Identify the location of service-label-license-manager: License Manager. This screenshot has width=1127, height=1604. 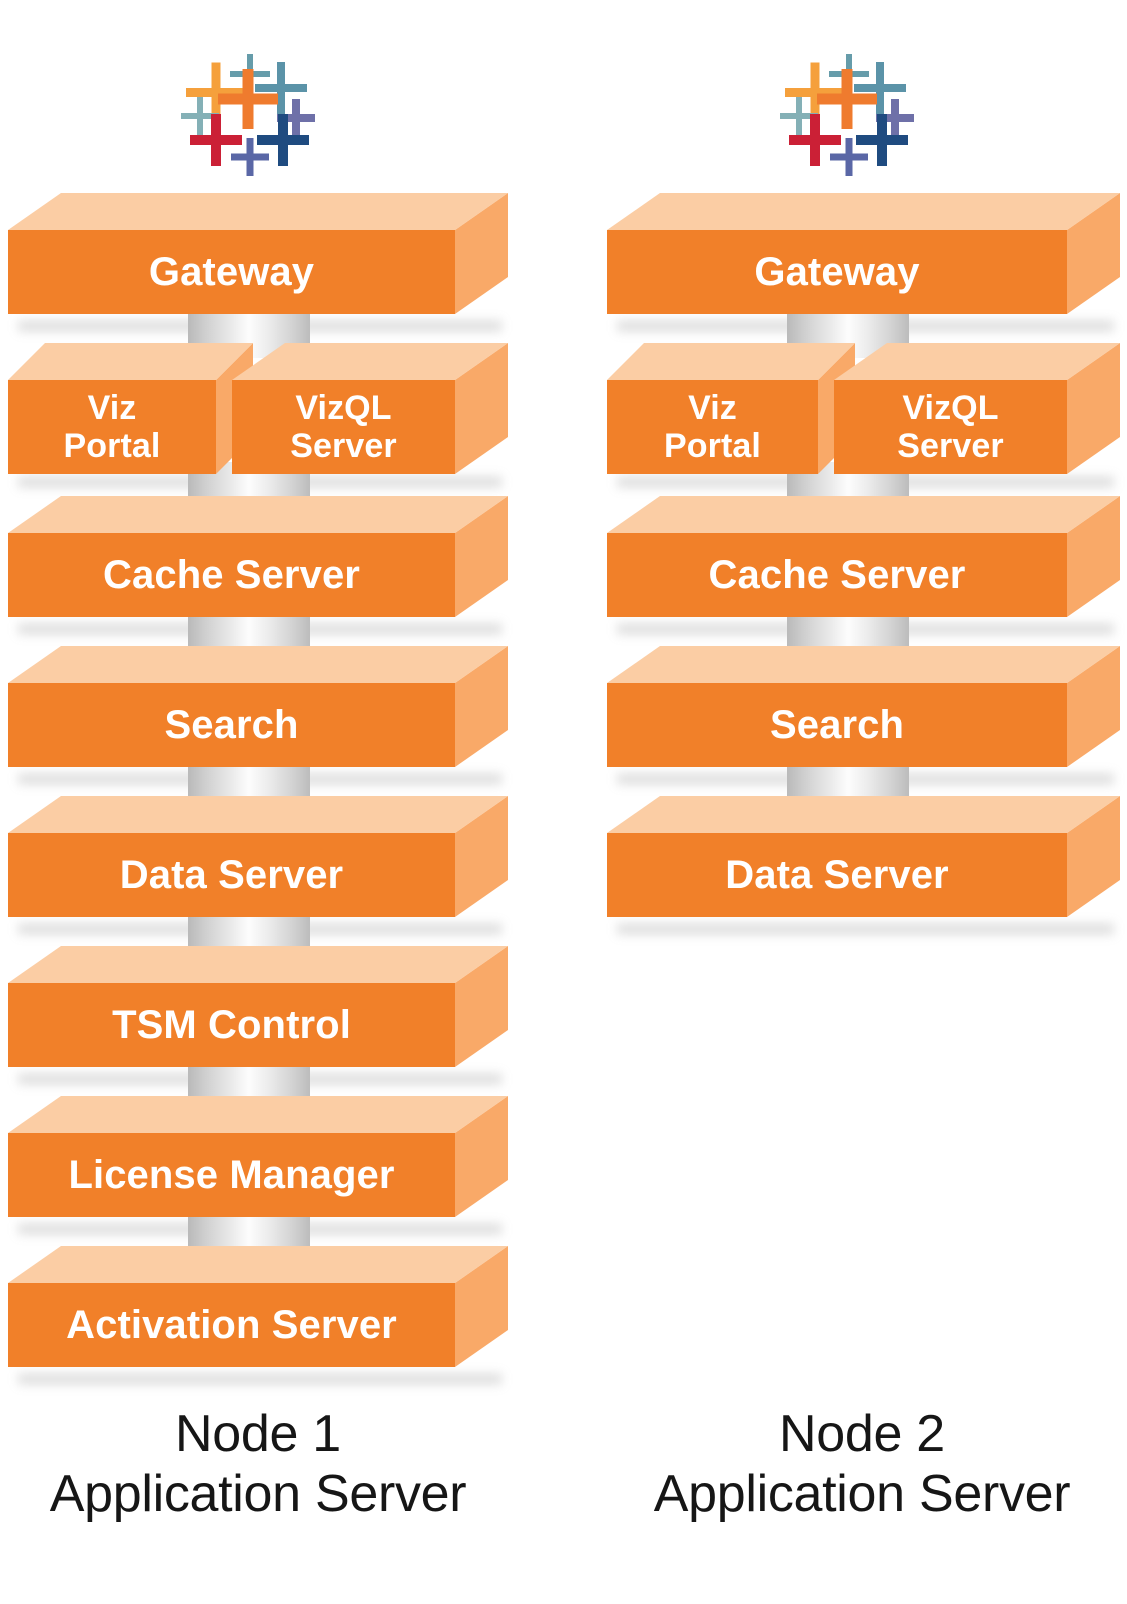
(231, 1175).